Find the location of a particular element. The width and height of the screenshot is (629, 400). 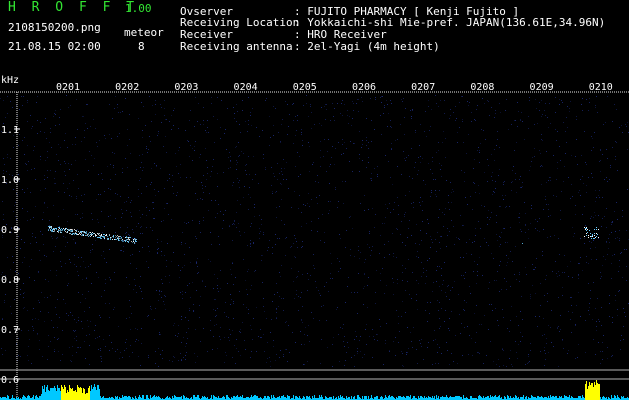

time-tick-label: 0210 is located at coordinates (601, 87).